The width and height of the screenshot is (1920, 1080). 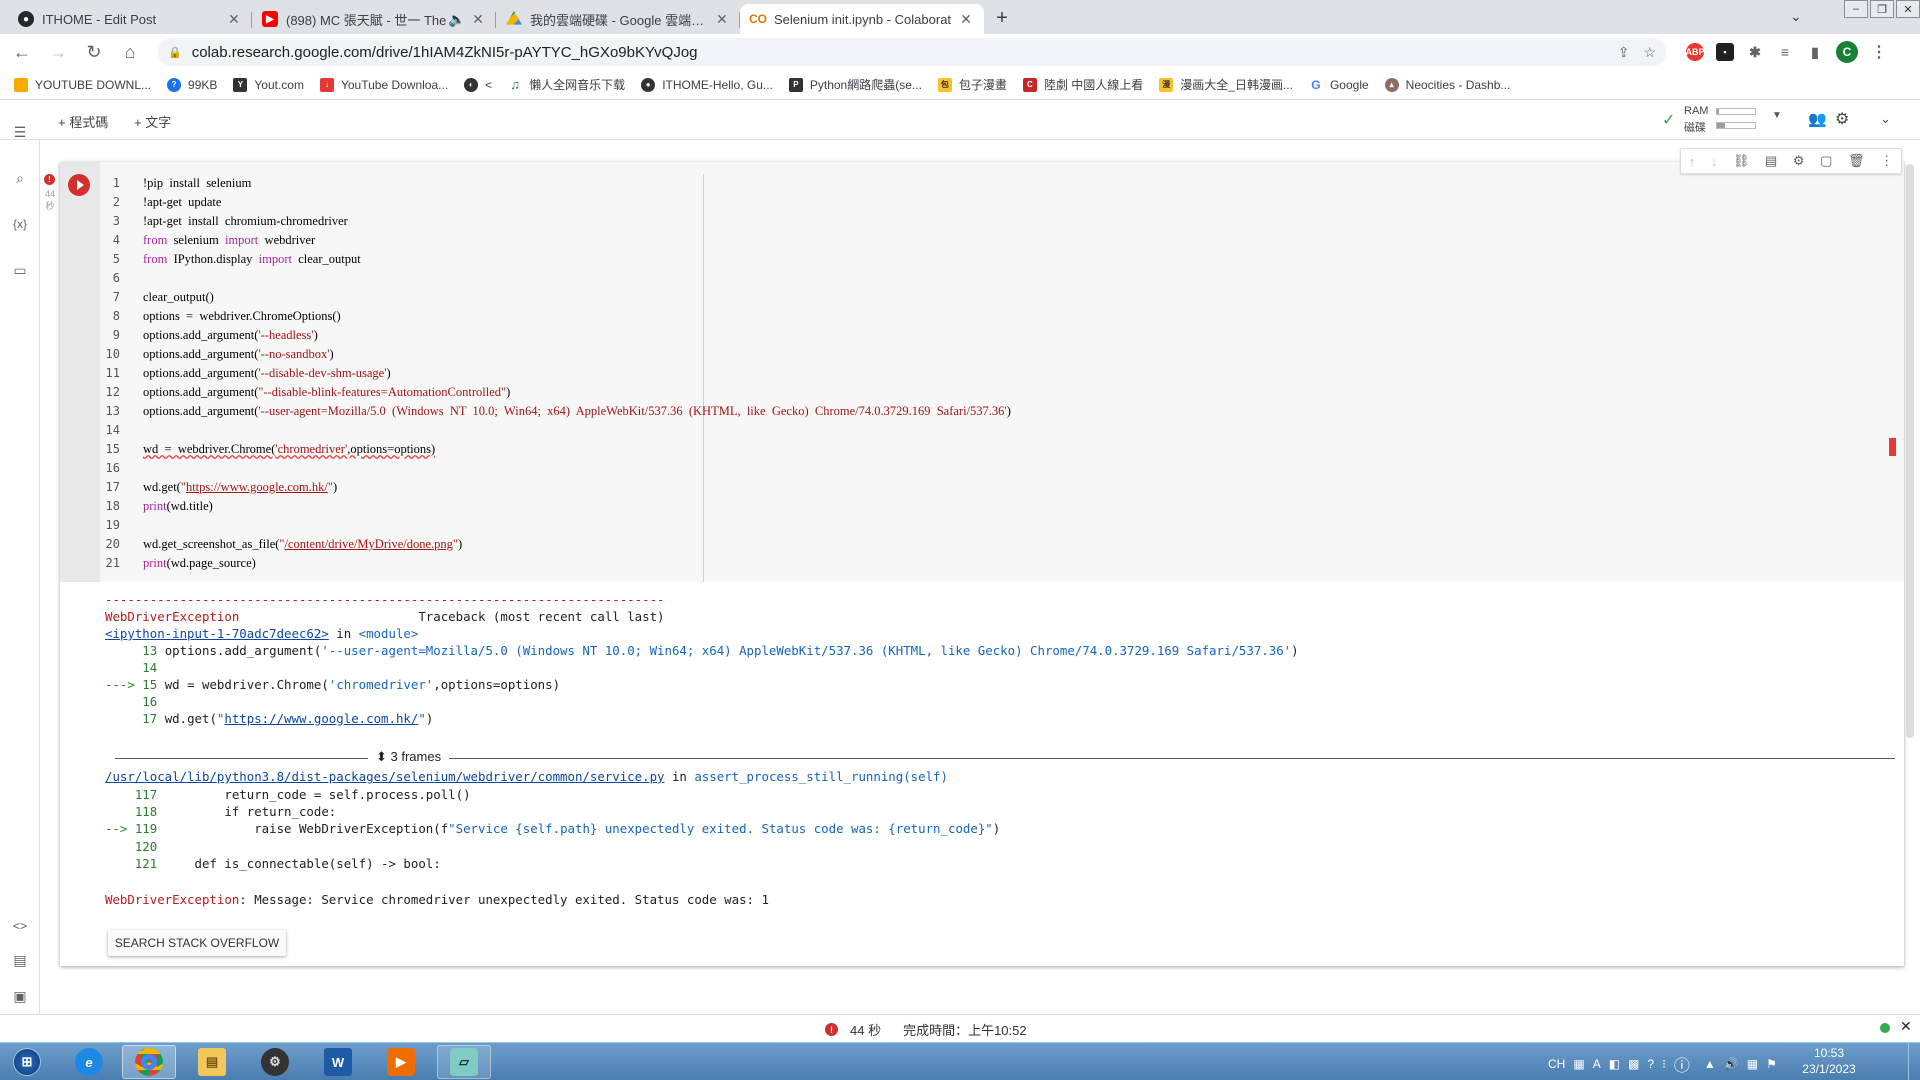 What do you see at coordinates (1682, 1064) in the screenshot?
I see `help-circle-icon: ⓘ` at bounding box center [1682, 1064].